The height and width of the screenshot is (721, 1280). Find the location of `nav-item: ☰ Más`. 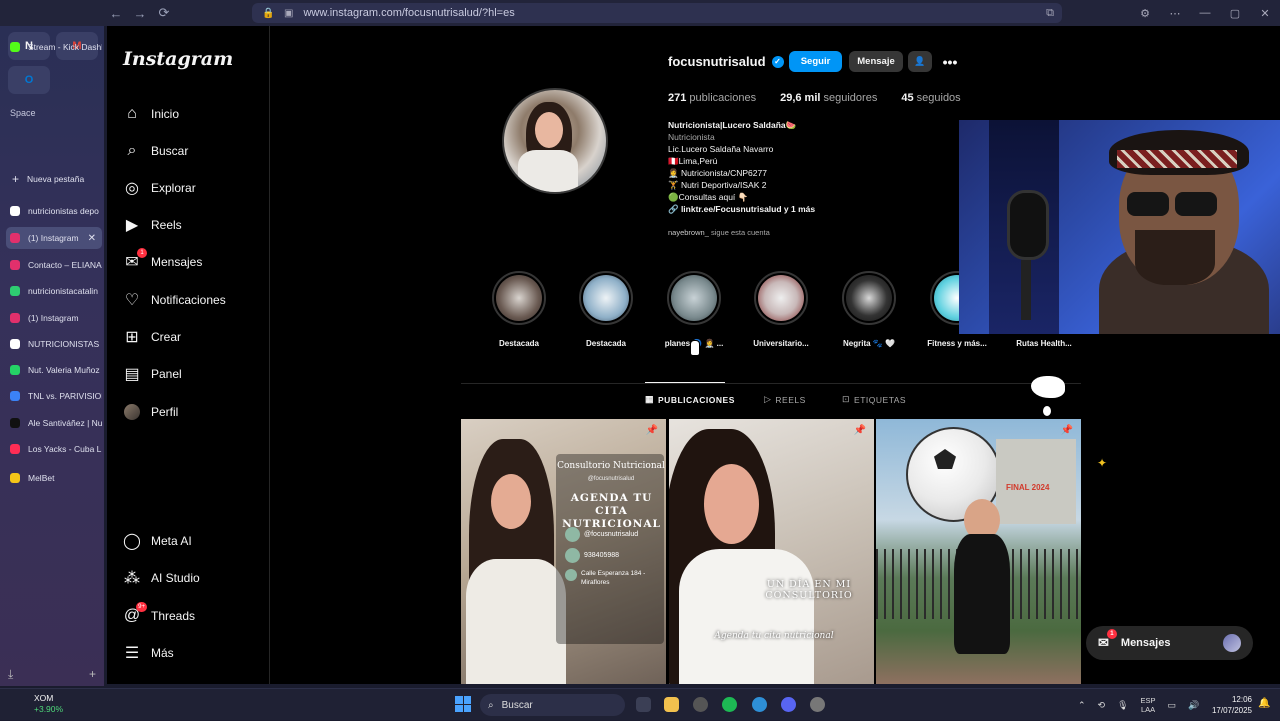

nav-item: ☰ Más is located at coordinates (148, 653).